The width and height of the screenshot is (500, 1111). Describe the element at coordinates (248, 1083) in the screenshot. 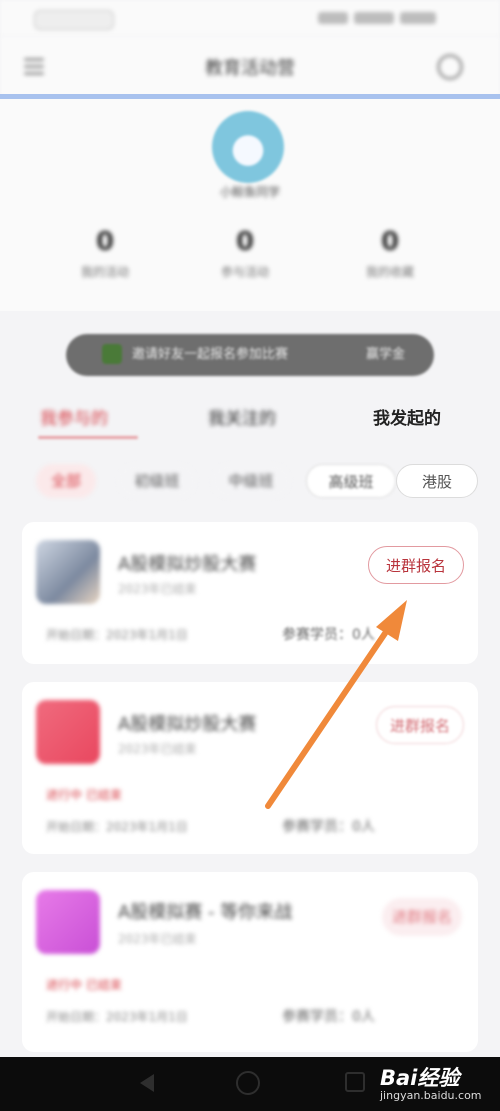

I see `home-icon` at that location.